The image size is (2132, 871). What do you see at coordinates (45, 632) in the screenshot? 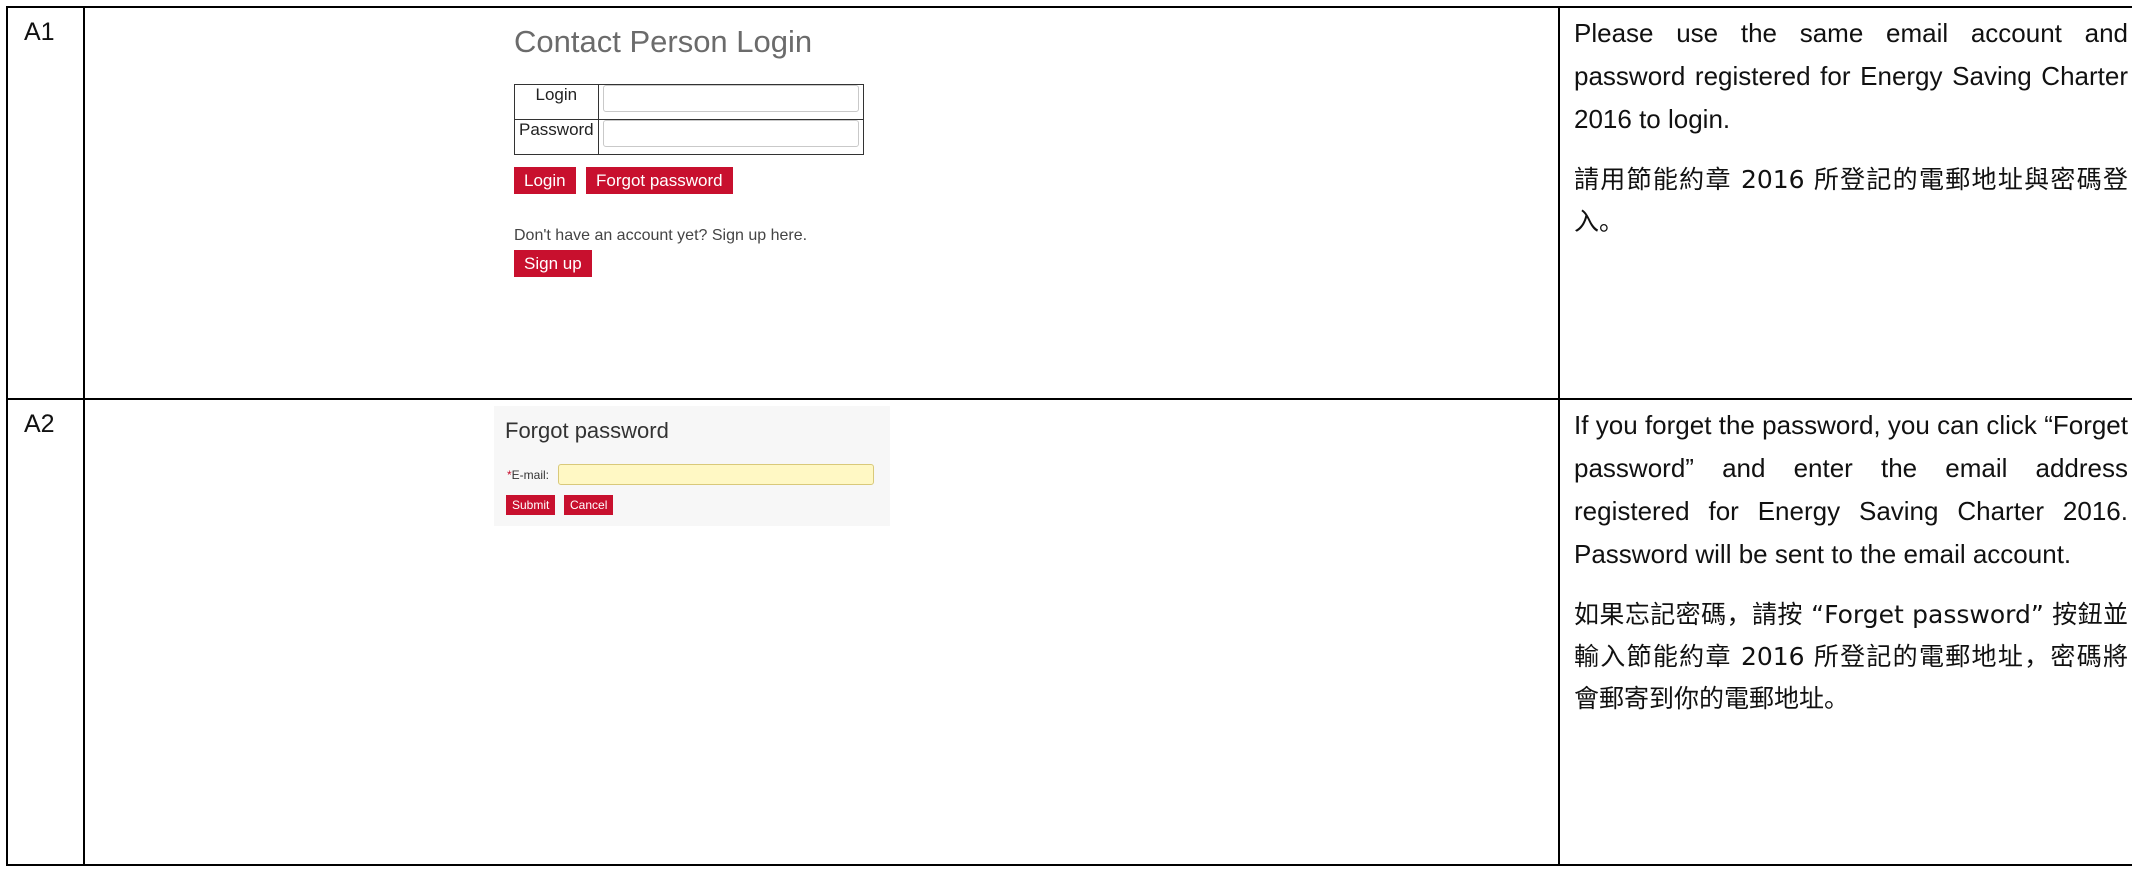
I see `row-label-cell: A2` at bounding box center [45, 632].